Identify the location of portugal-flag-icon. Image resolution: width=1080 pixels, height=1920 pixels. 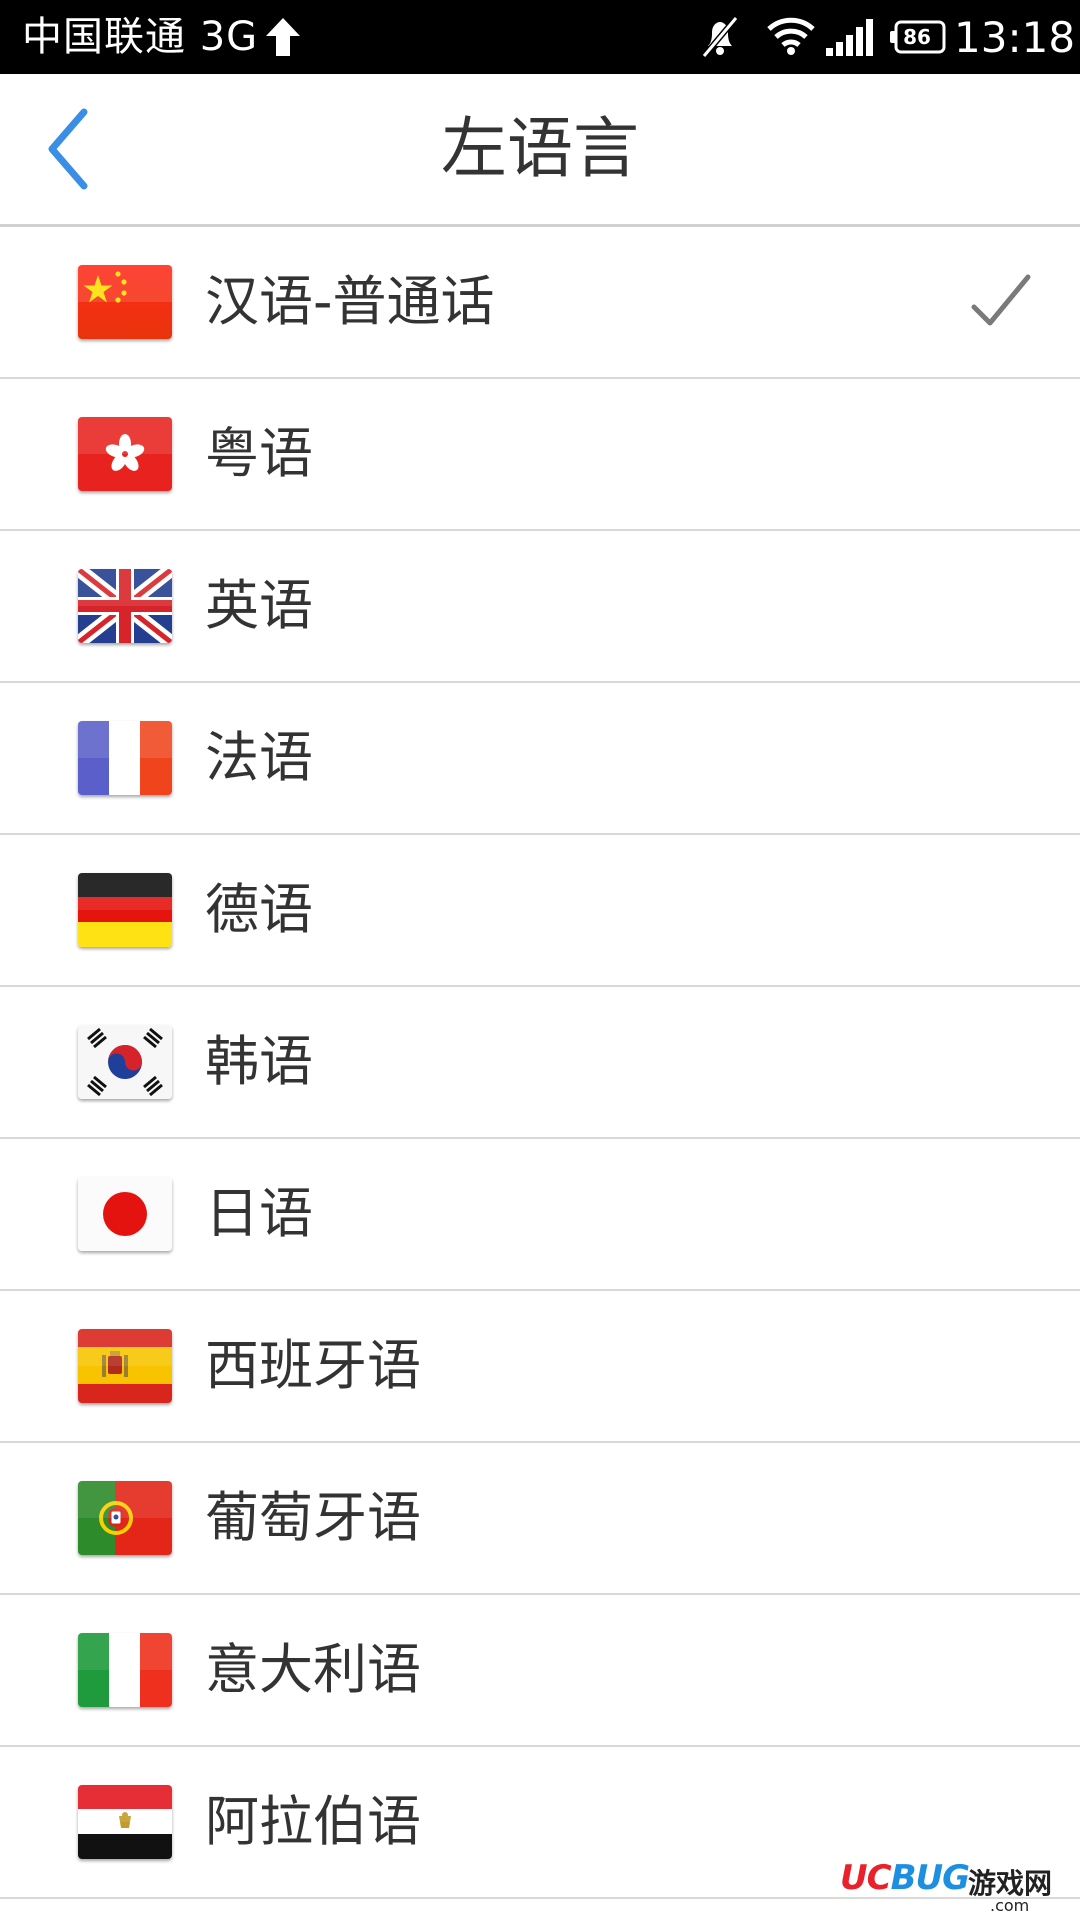
(125, 1518).